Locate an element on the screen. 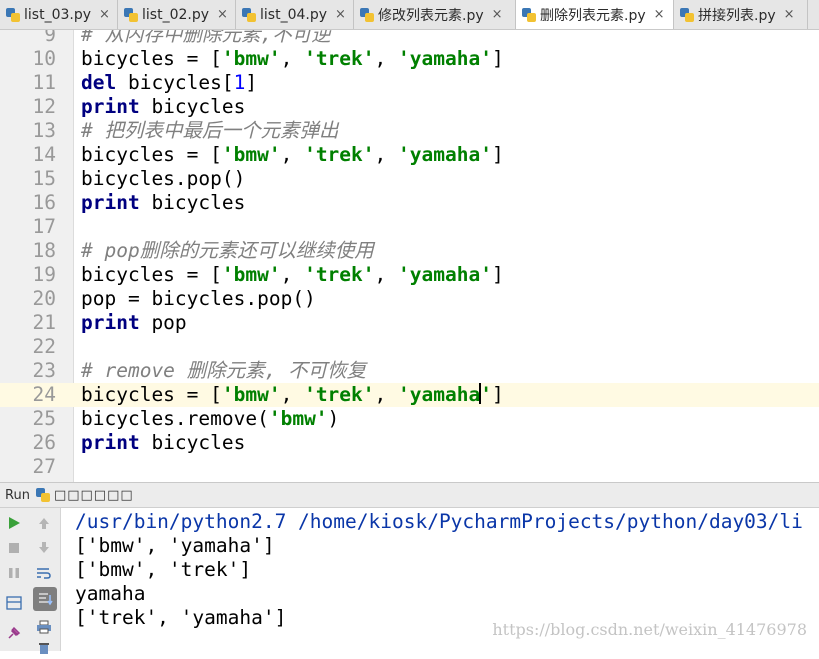 The image size is (819, 659). run-icon is located at coordinates (14, 523).